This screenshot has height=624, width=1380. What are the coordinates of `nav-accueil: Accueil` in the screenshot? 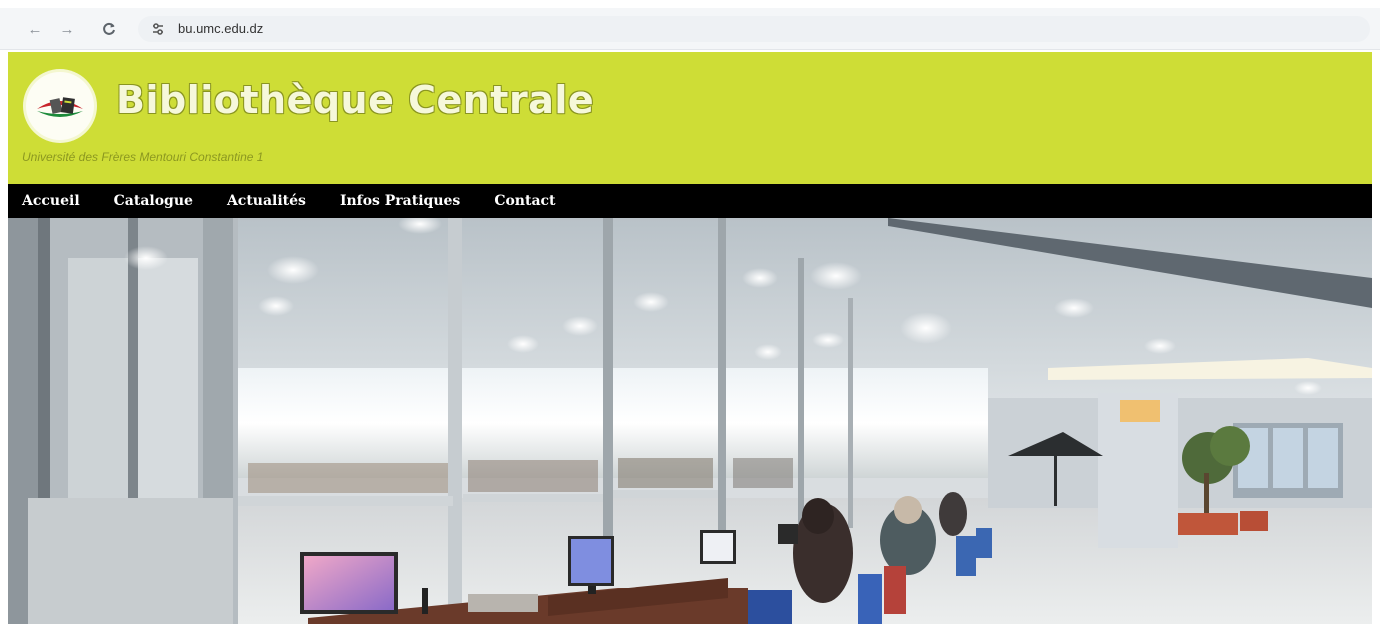 It's located at (51, 201).